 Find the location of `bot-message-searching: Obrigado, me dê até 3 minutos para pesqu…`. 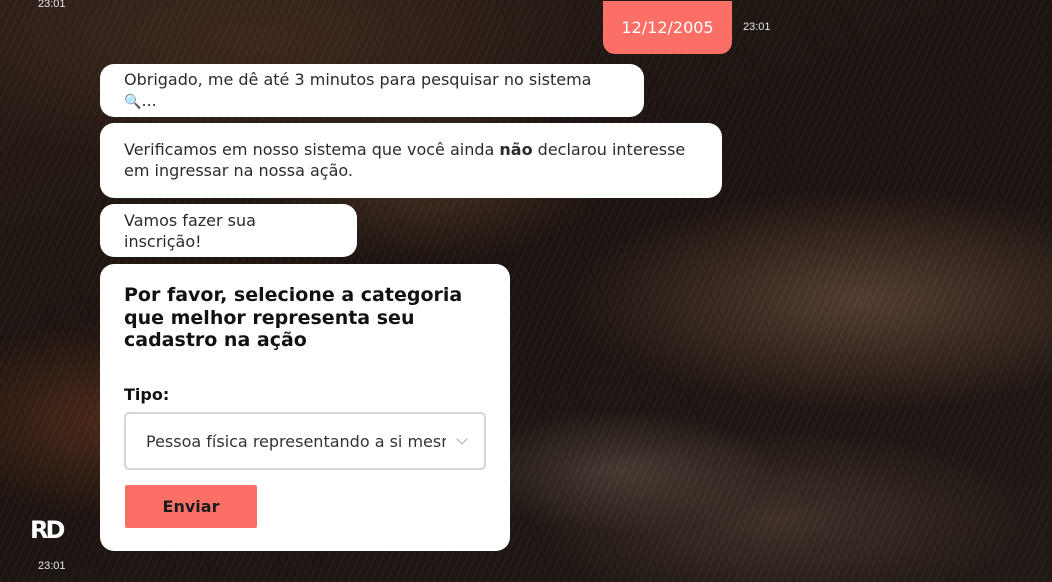

bot-message-searching: Obrigado, me dê até 3 minutos para pesqu… is located at coordinates (372, 90).